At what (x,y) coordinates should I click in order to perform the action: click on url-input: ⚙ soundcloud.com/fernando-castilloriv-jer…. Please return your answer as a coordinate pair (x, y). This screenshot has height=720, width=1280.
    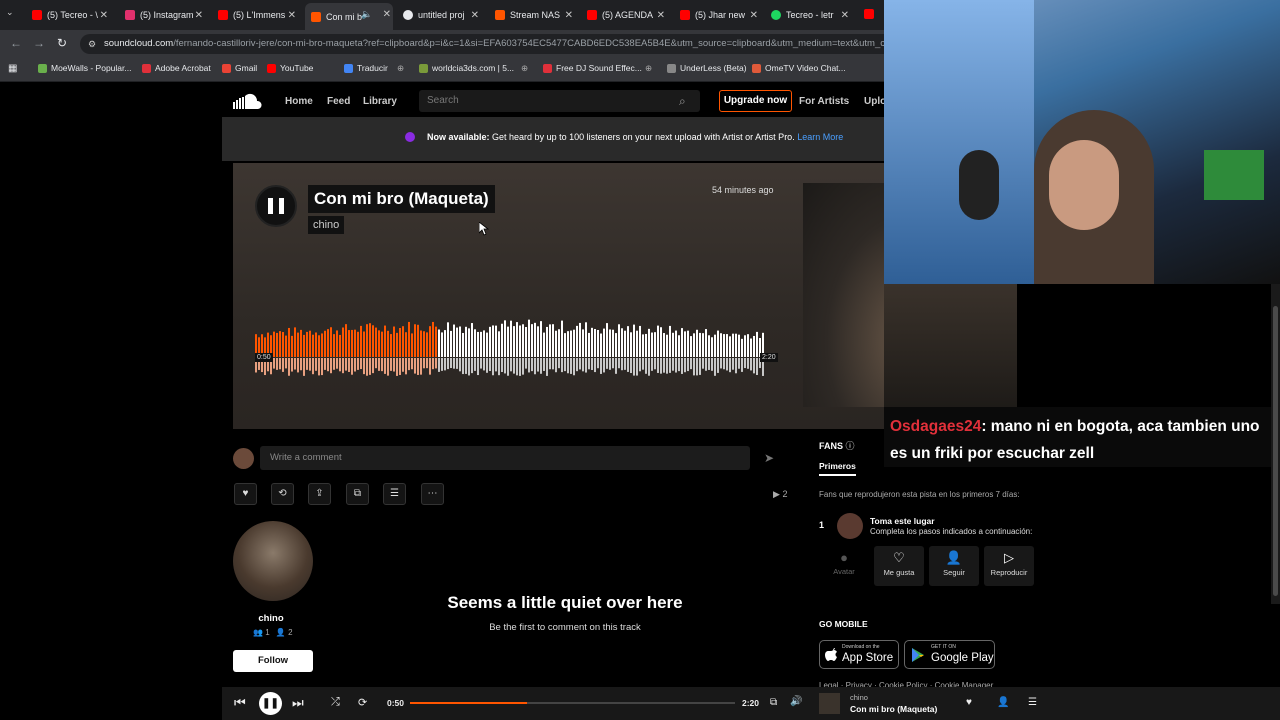
    Looking at the image, I should click on (482, 44).